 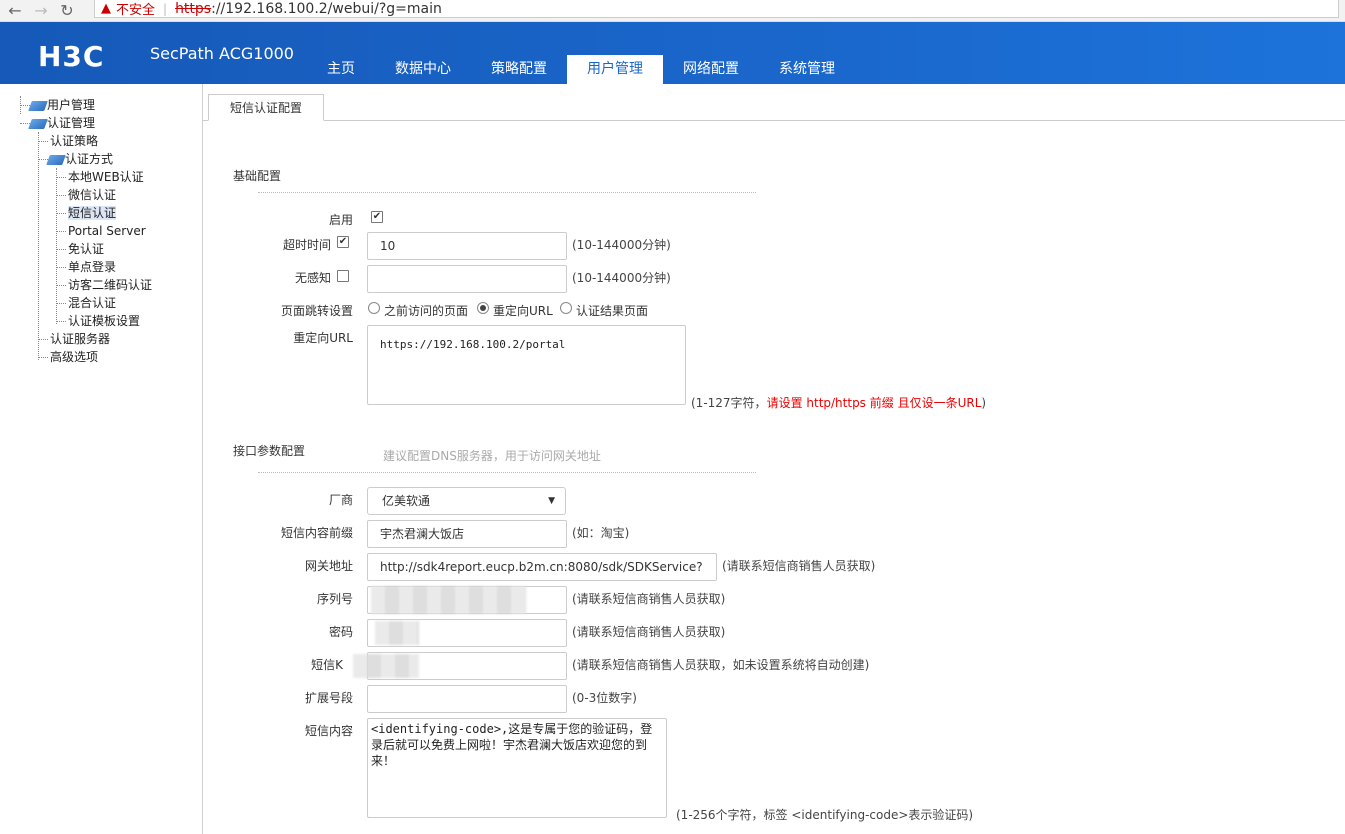 I want to click on seamless-hint: (10-144000分钟), so click(x=621, y=278).